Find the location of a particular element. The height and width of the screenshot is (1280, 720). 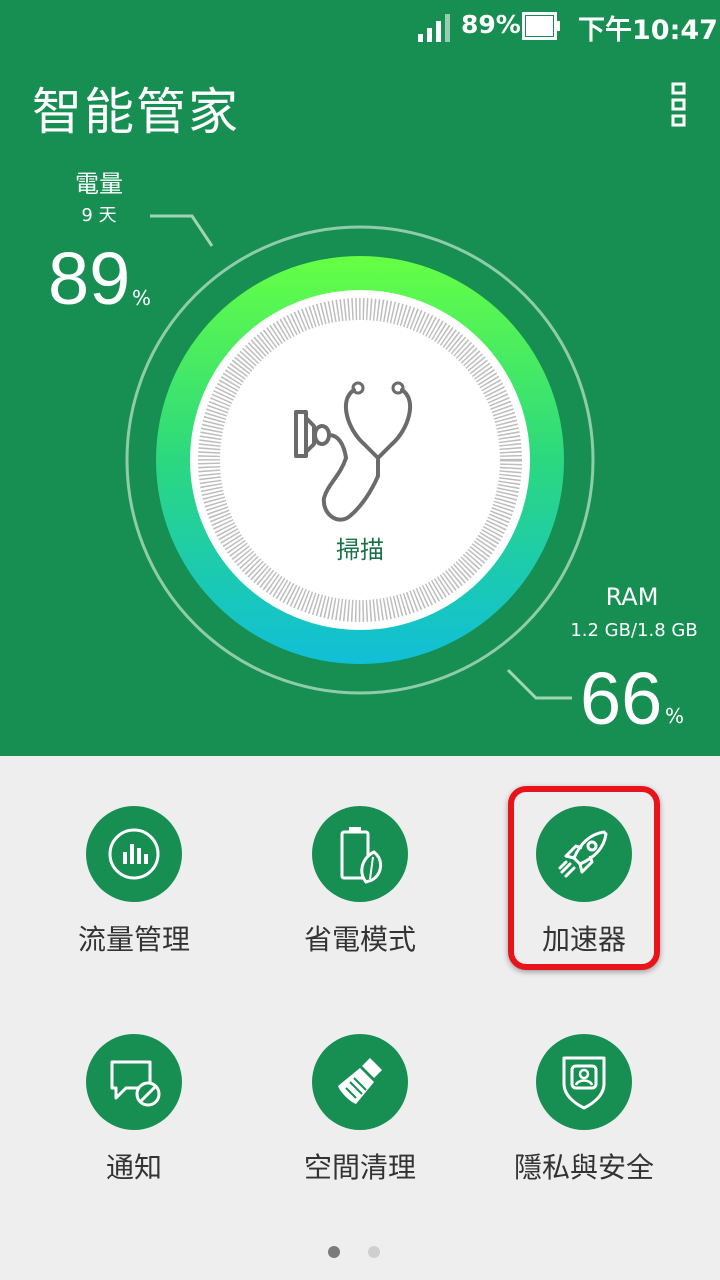

tile-storage-cleanup: 空間清理 is located at coordinates (360, 1110).